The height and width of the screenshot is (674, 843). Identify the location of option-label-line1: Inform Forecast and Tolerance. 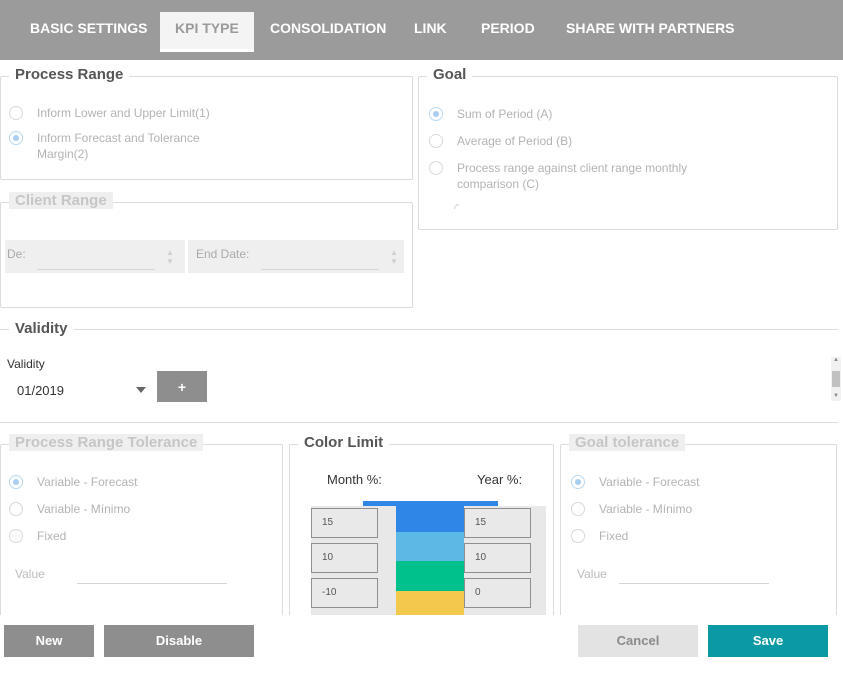
(118, 138).